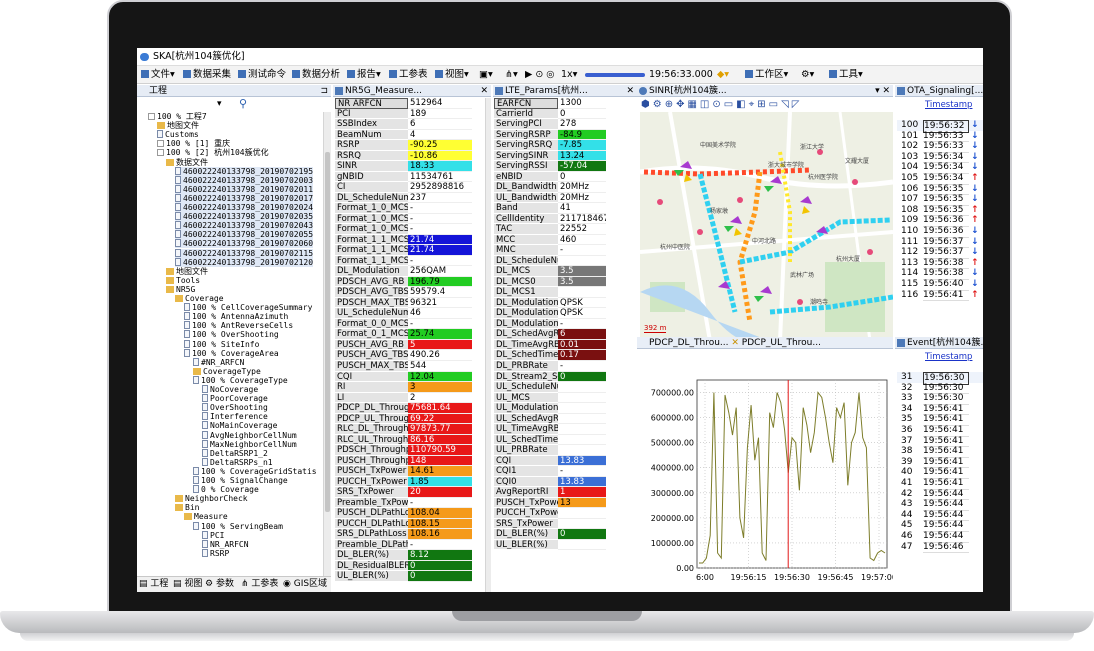 This screenshot has height=651, width=1094. I want to click on param-row: ServingRSRP -84.9, so click(550, 135).